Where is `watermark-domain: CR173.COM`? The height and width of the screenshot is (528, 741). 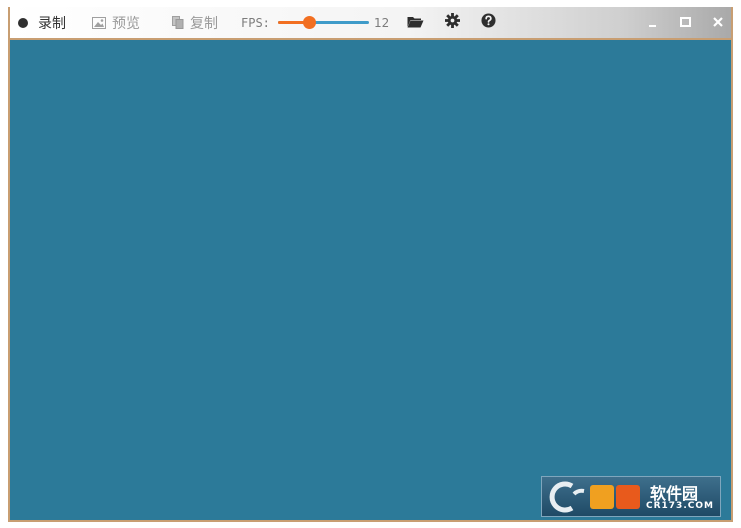
watermark-domain: CR173.COM is located at coordinates (680, 506).